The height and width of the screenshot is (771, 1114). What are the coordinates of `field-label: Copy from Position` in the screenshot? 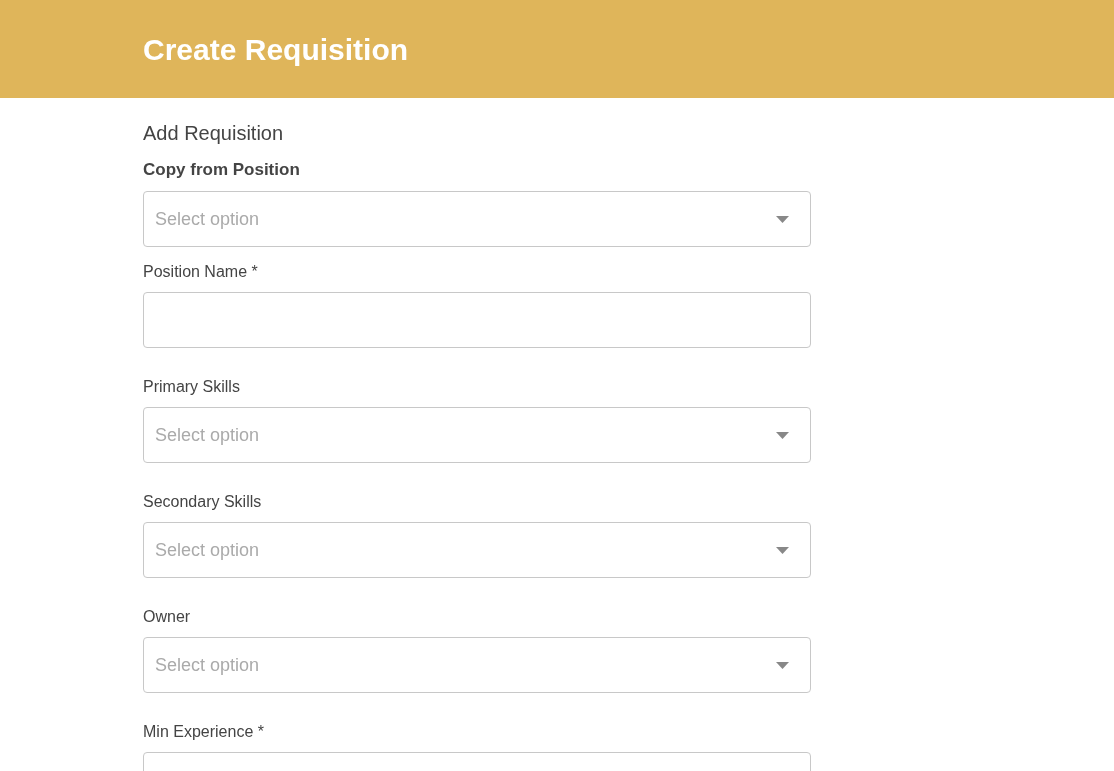 It's located at (222, 170).